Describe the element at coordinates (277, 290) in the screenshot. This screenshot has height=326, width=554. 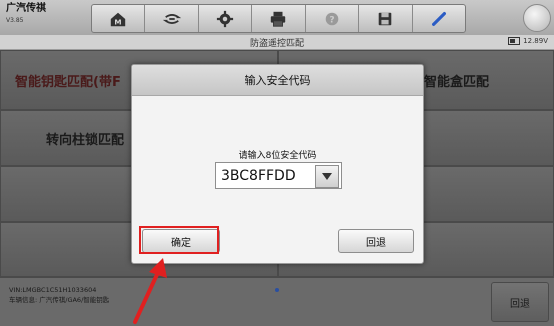
I see `page-indicator-dot` at that location.